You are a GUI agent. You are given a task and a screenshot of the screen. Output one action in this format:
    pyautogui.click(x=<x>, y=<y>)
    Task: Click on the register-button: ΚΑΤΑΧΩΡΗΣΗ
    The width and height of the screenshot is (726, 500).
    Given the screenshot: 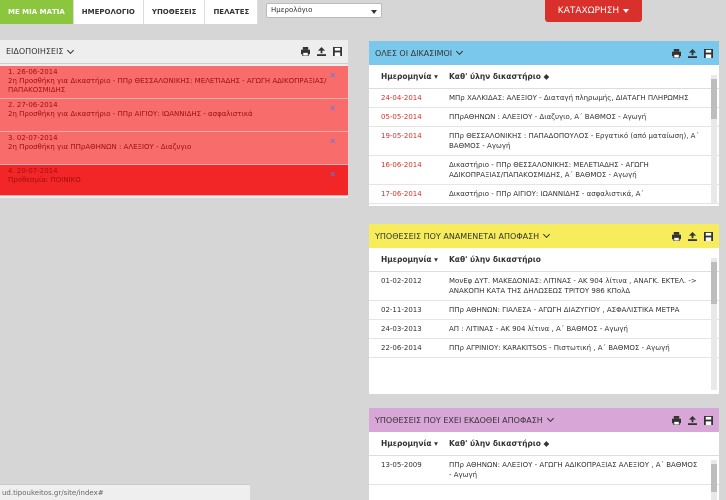 What is the action you would take?
    pyautogui.click(x=593, y=11)
    